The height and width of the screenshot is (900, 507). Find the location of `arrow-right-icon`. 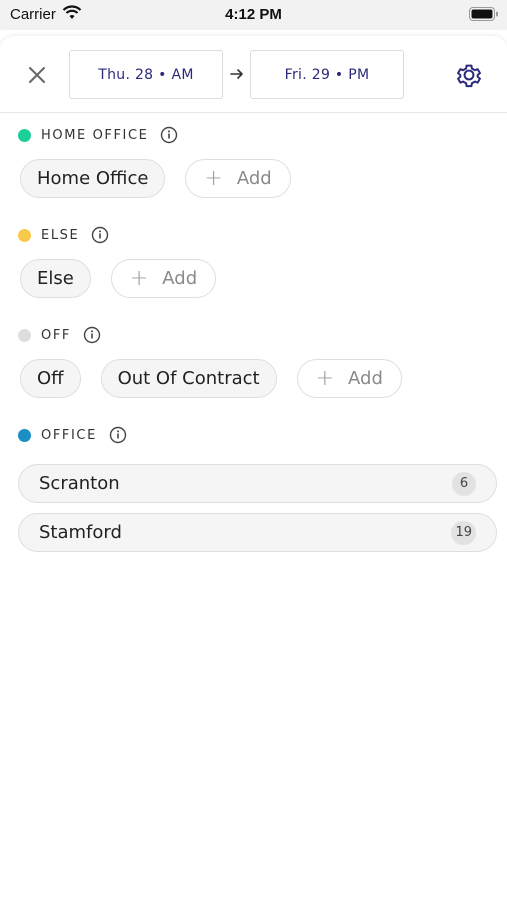

arrow-right-icon is located at coordinates (237, 74).